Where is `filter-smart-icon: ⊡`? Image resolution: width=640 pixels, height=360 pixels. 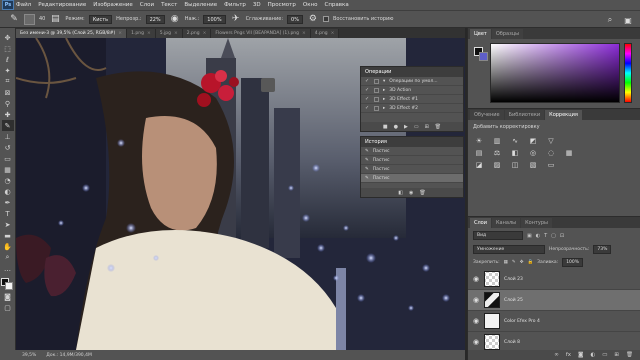
filter-smart-icon: ⊡ is located at coordinates (562, 236).